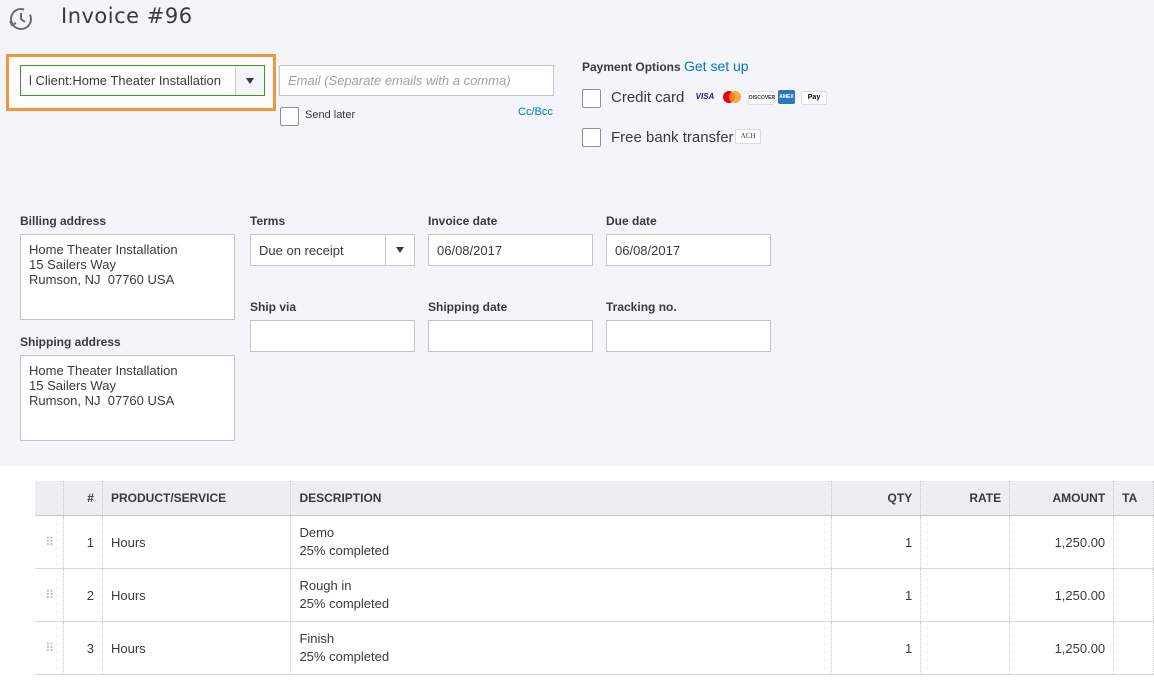 This screenshot has height=693, width=1154. What do you see at coordinates (63, 221) in the screenshot?
I see `billing-address-label: Billing address` at bounding box center [63, 221].